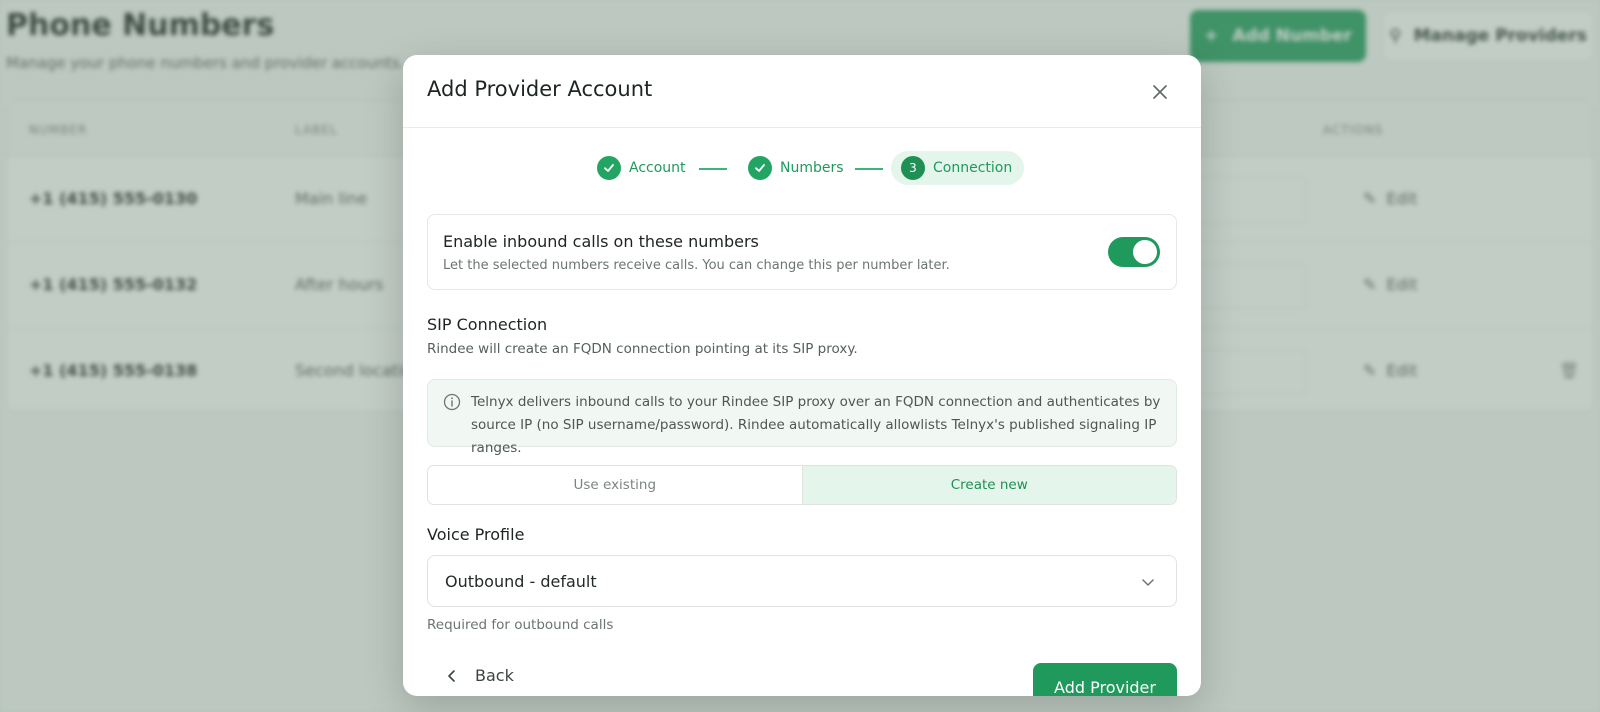 Image resolution: width=1600 pixels, height=712 pixels. What do you see at coordinates (988, 485) in the screenshot?
I see `create-new-option: Create new` at bounding box center [988, 485].